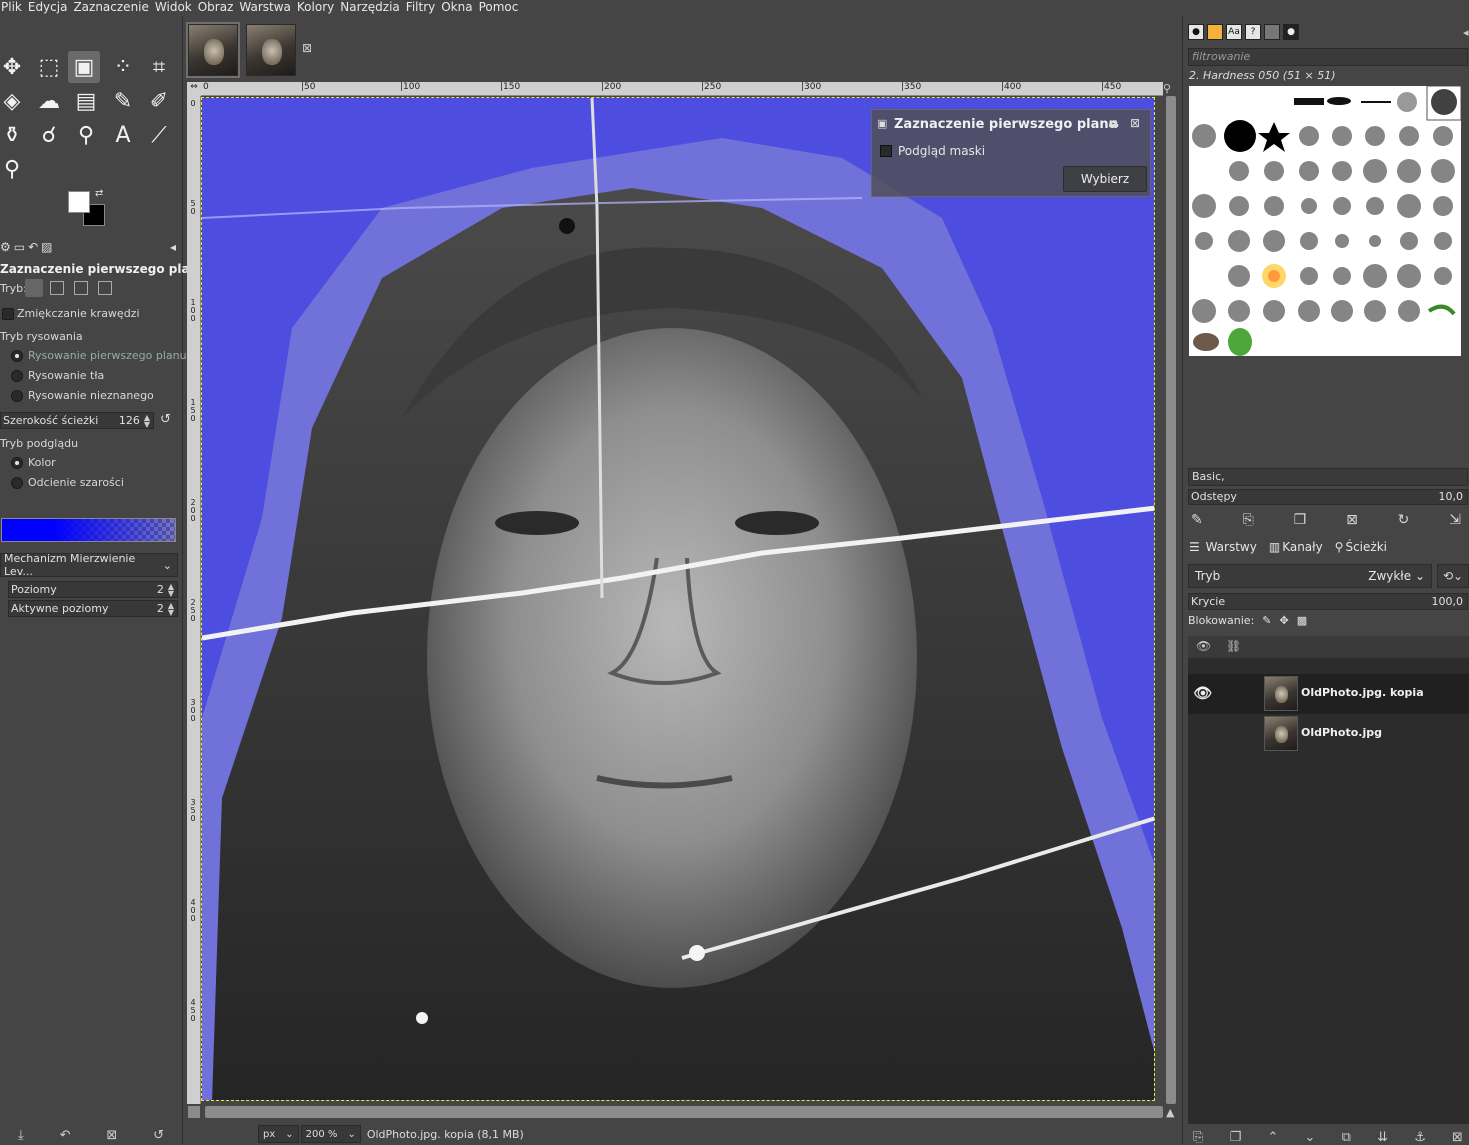  What do you see at coordinates (1302, 620) in the screenshot?
I see `lock-alpha-icon: ▩` at bounding box center [1302, 620].